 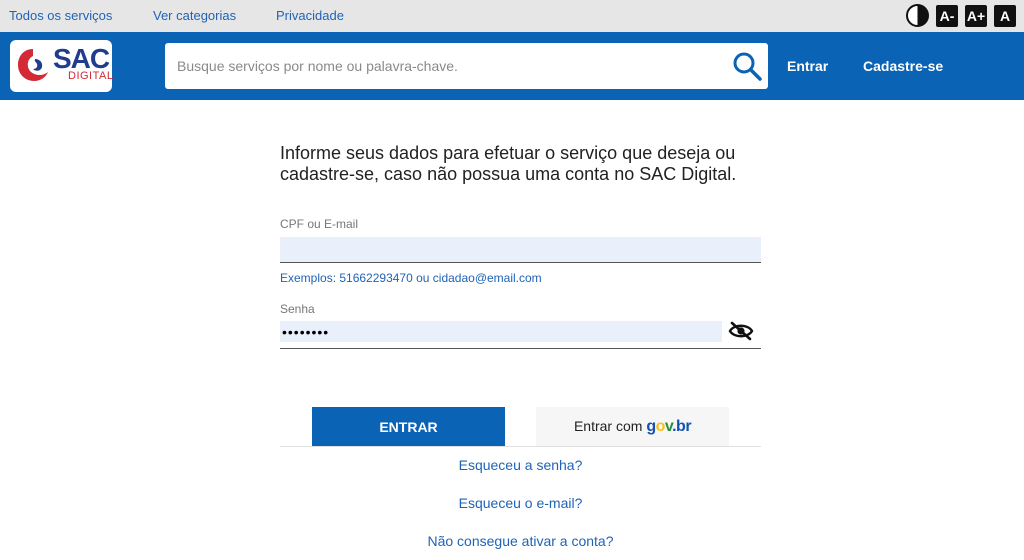 What do you see at coordinates (319, 224) in the screenshot?
I see `cpf-label: CPF ou E-mail` at bounding box center [319, 224].